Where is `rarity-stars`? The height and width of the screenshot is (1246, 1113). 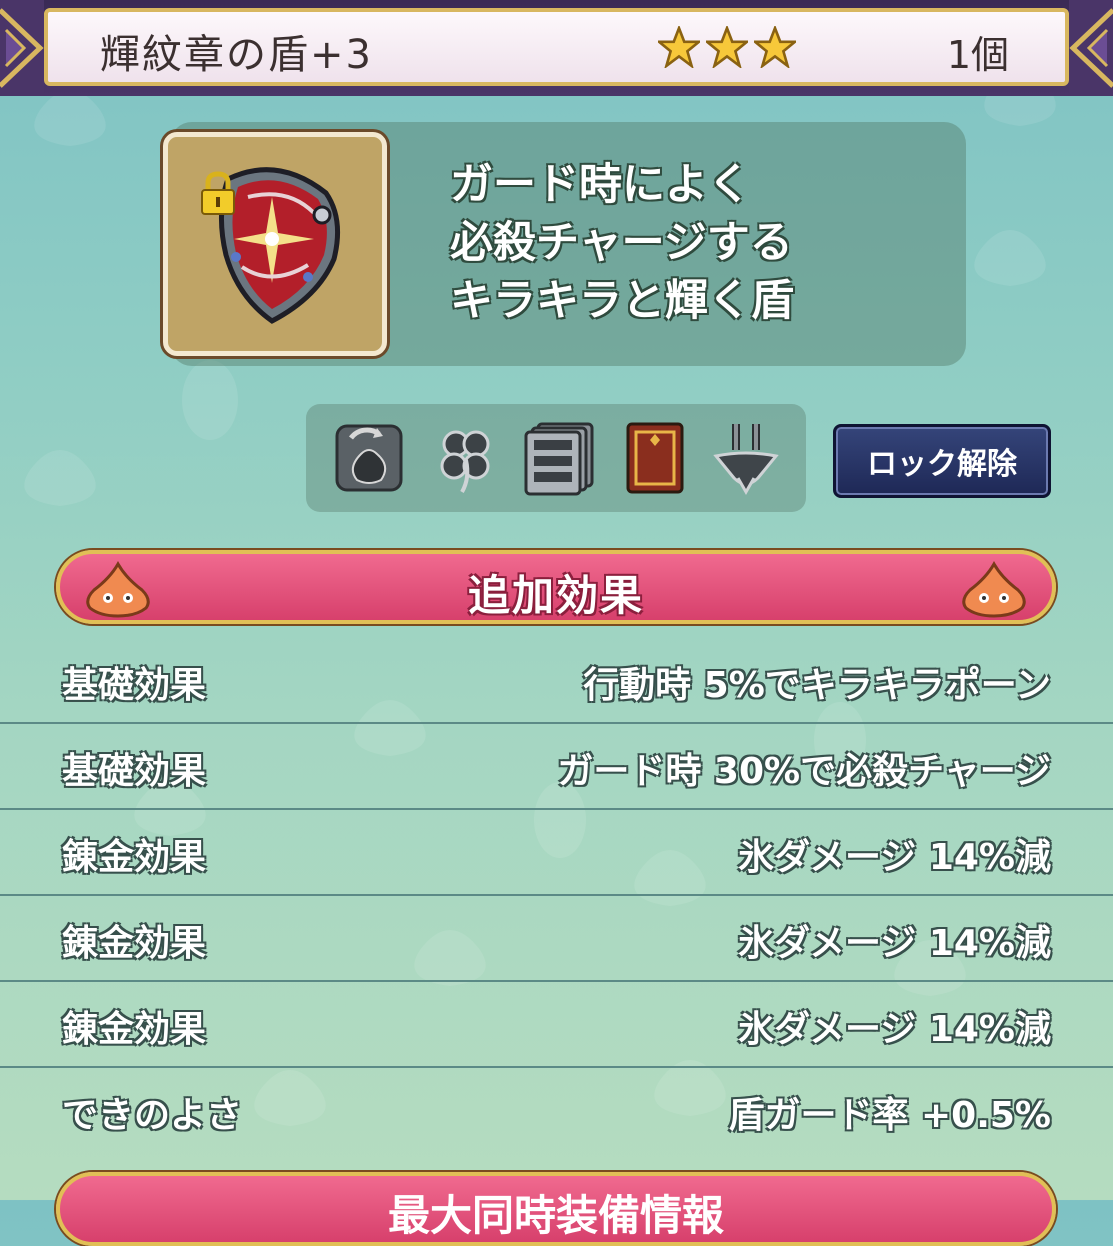
rarity-stars is located at coordinates (727, 47).